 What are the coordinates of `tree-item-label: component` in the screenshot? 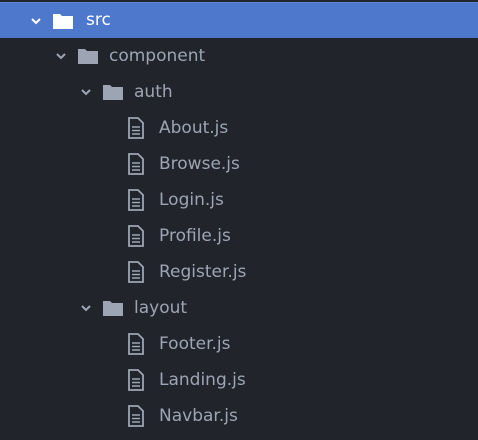 It's located at (157, 55).